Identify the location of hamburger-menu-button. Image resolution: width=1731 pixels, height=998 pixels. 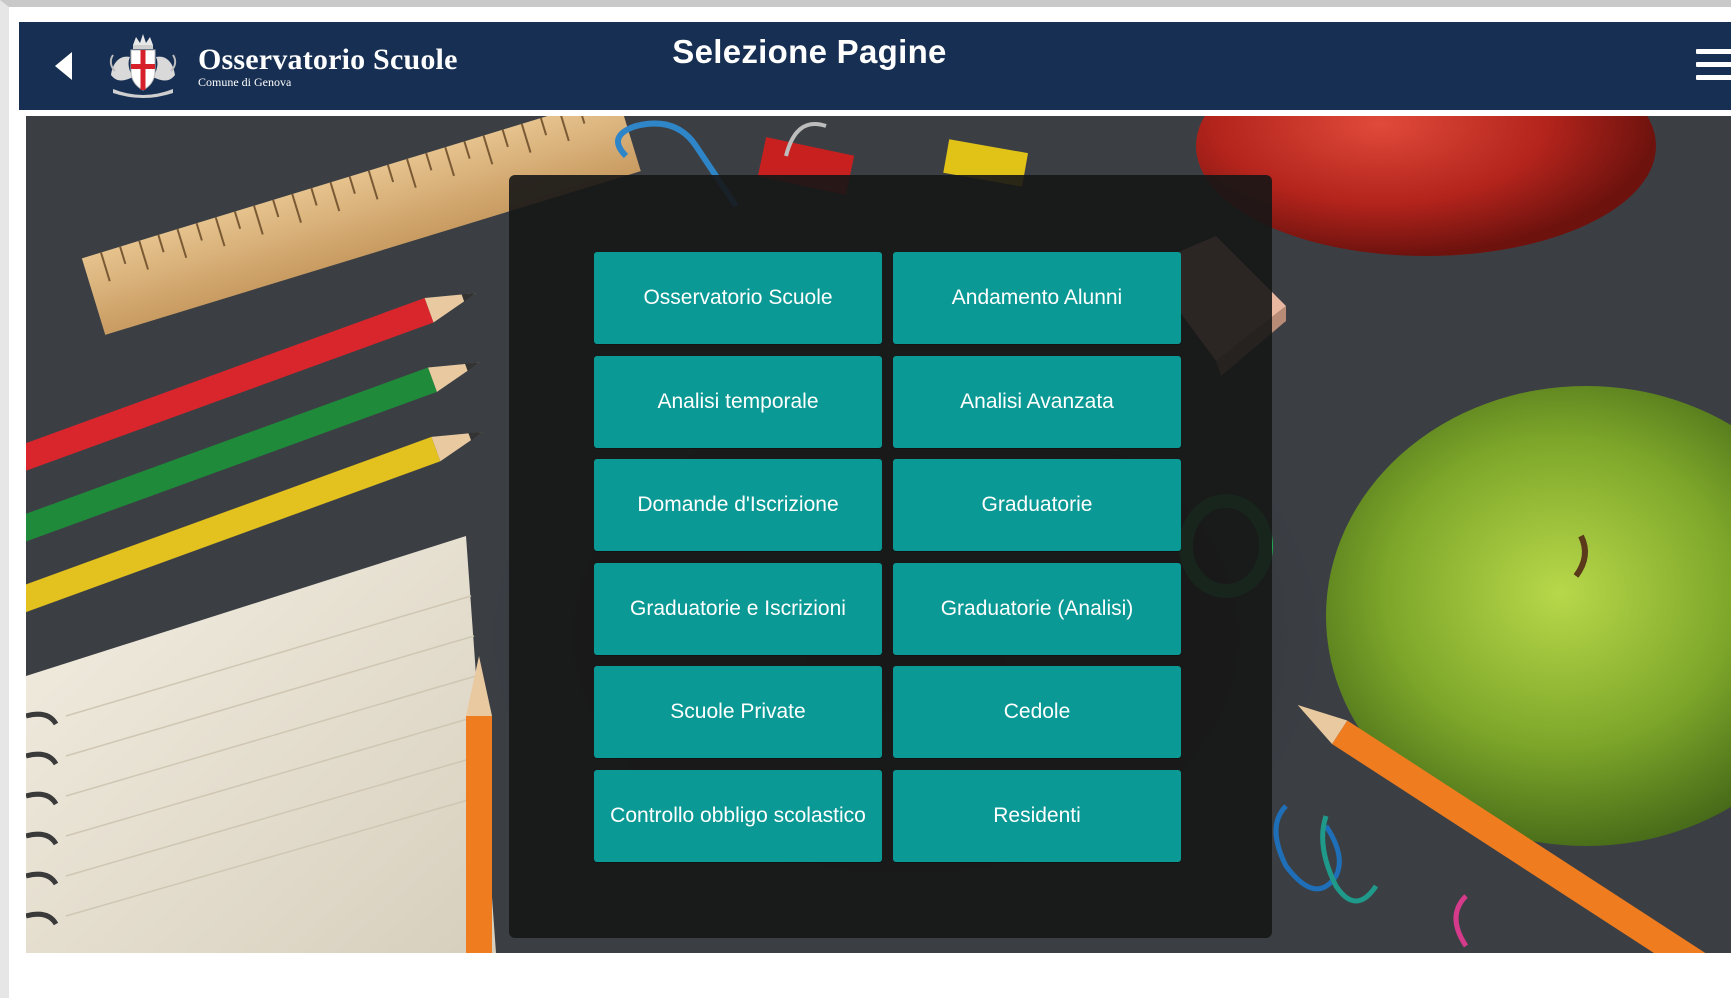
(1713, 67).